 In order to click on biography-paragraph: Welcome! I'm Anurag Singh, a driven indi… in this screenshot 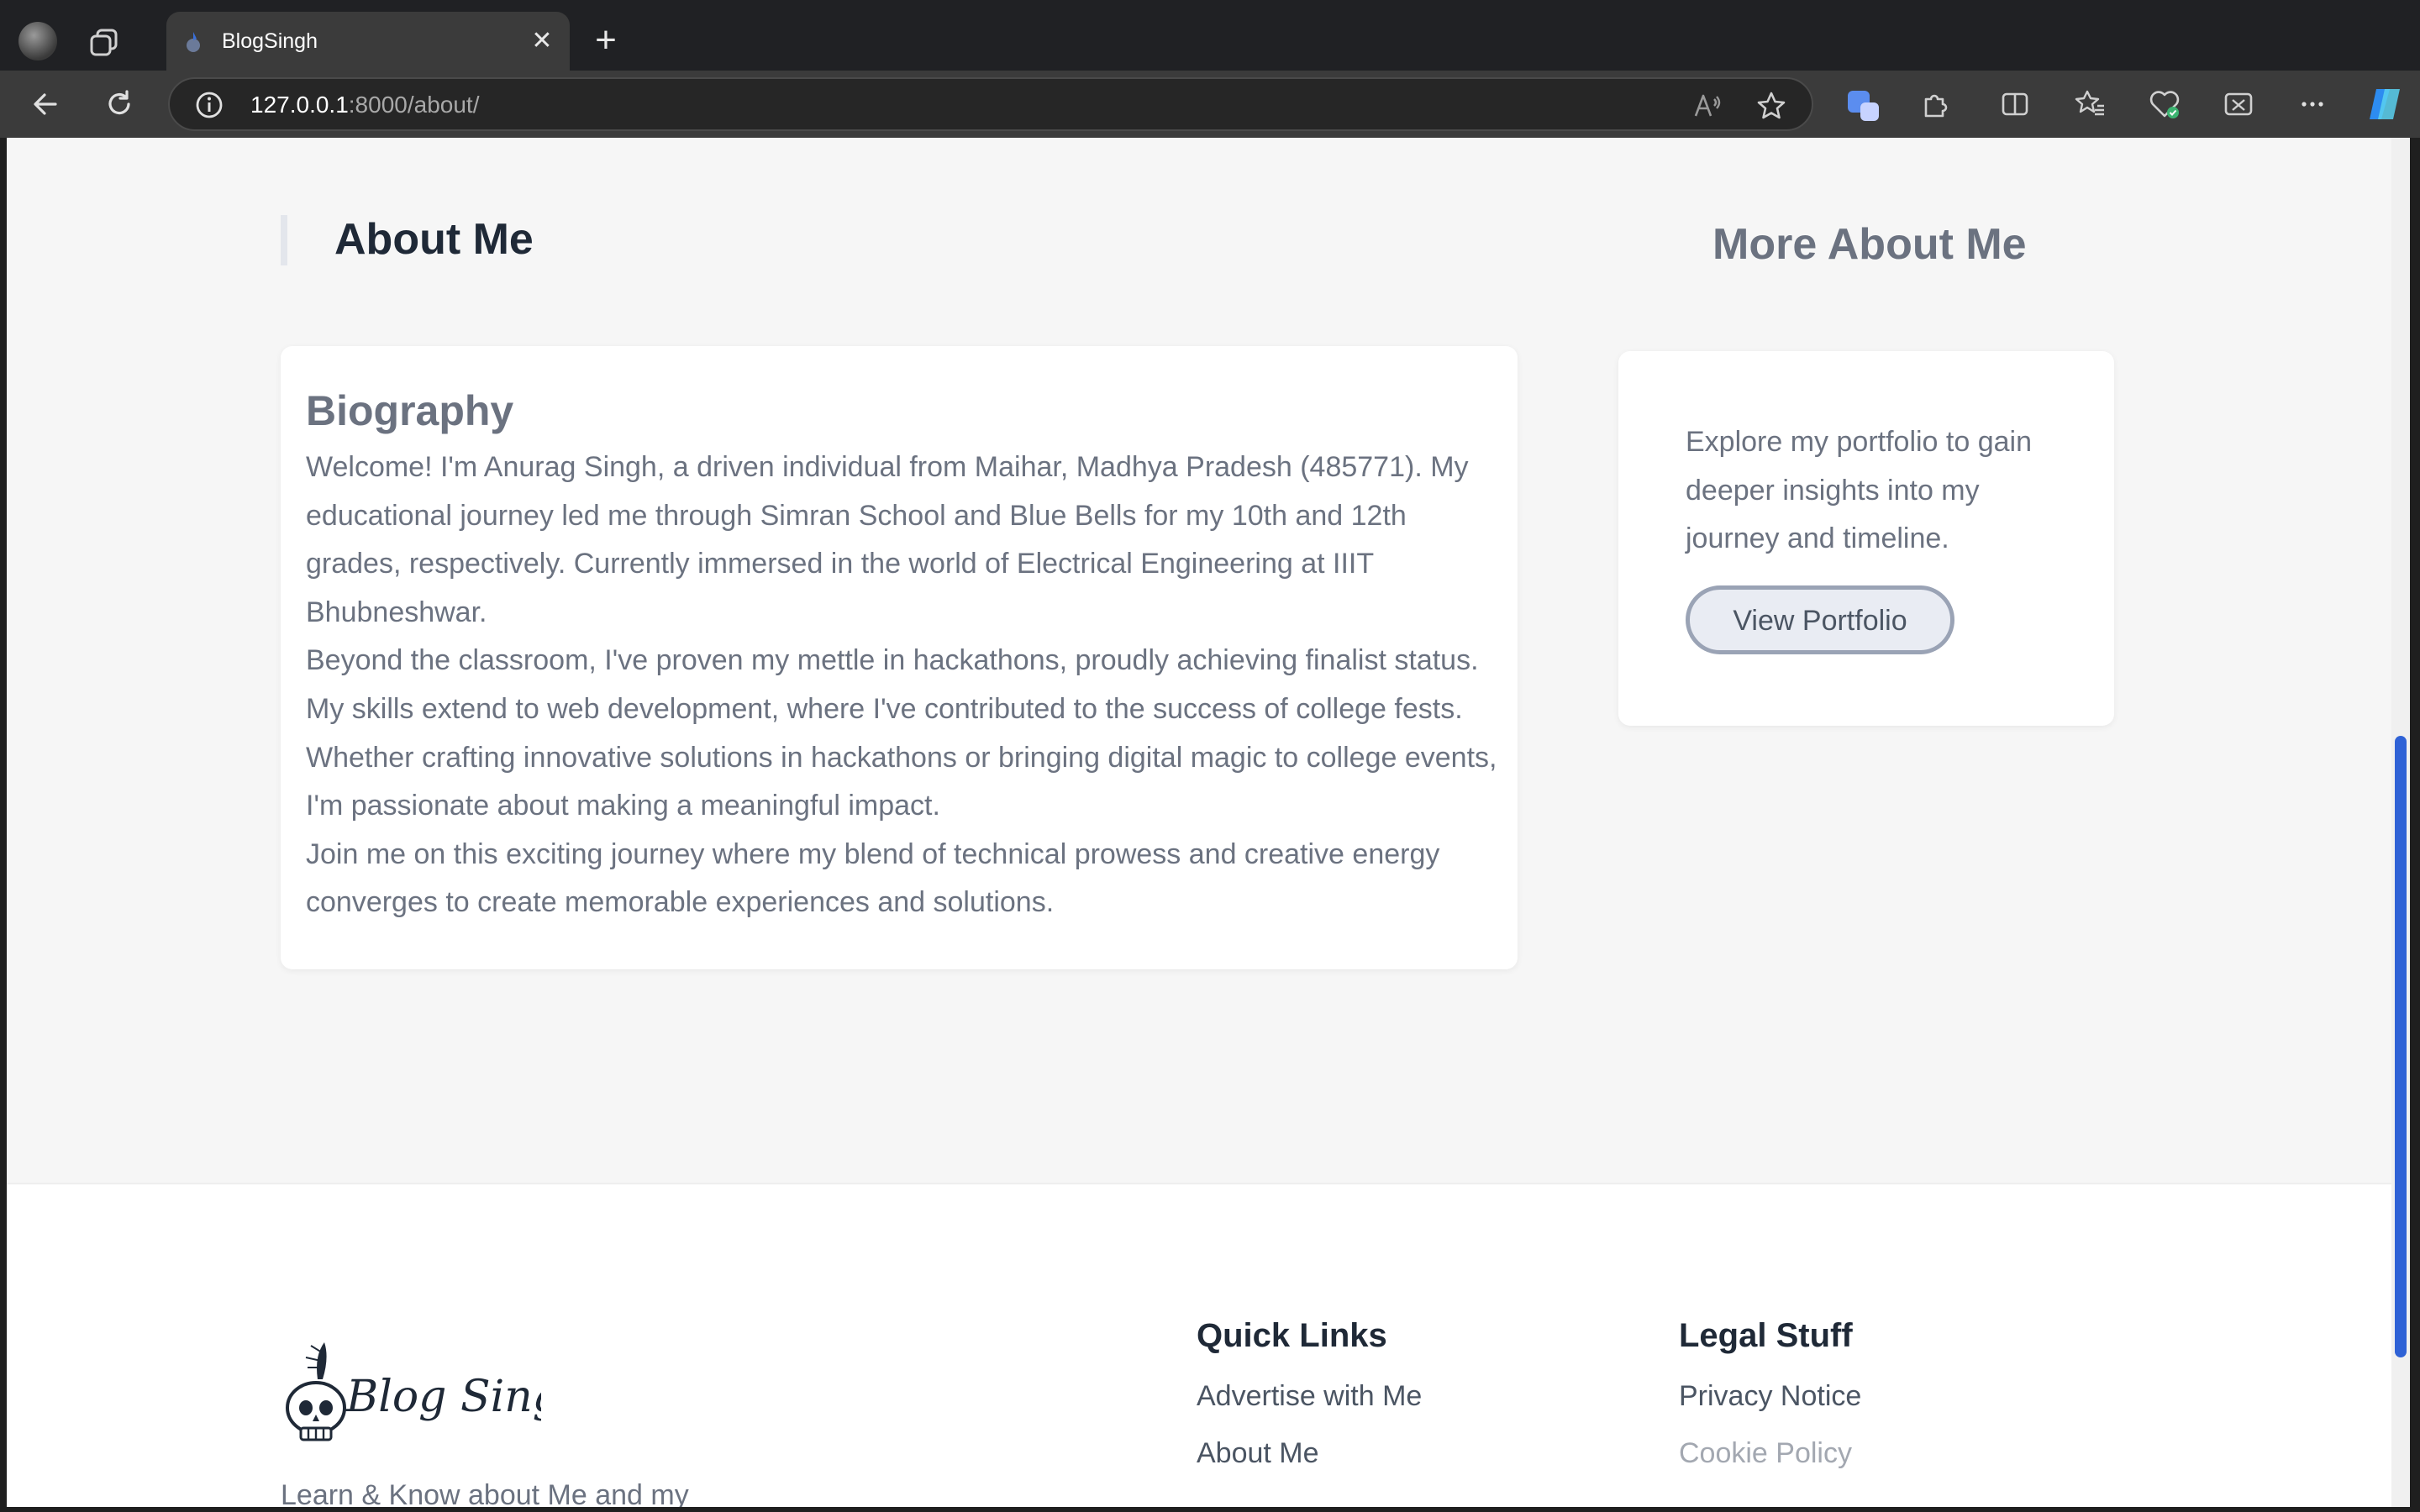, I will do `click(887, 539)`.